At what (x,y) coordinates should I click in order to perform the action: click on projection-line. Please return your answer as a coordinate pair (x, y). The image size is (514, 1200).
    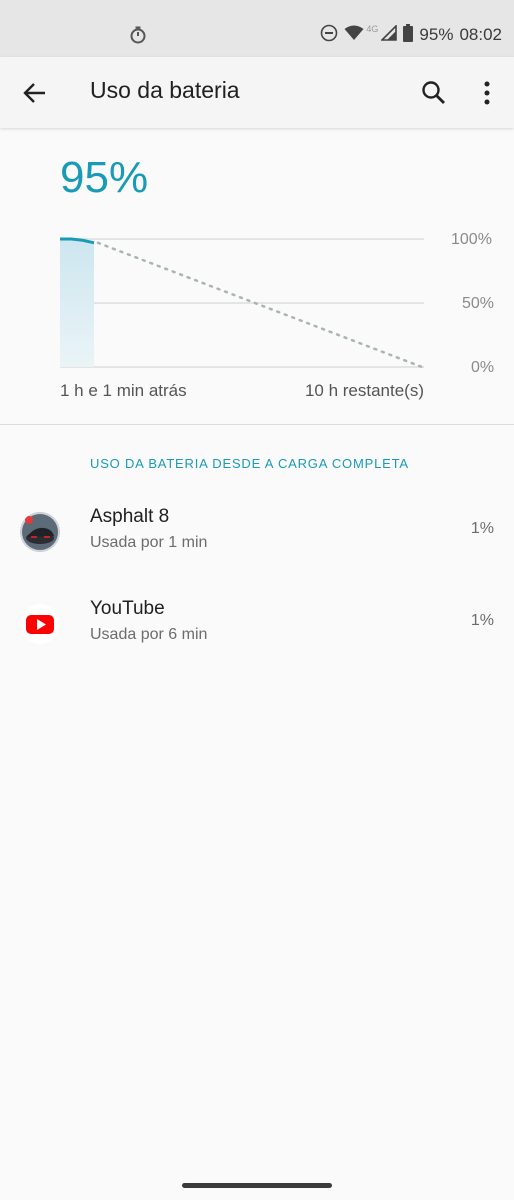
    Looking at the image, I should click on (260, 305).